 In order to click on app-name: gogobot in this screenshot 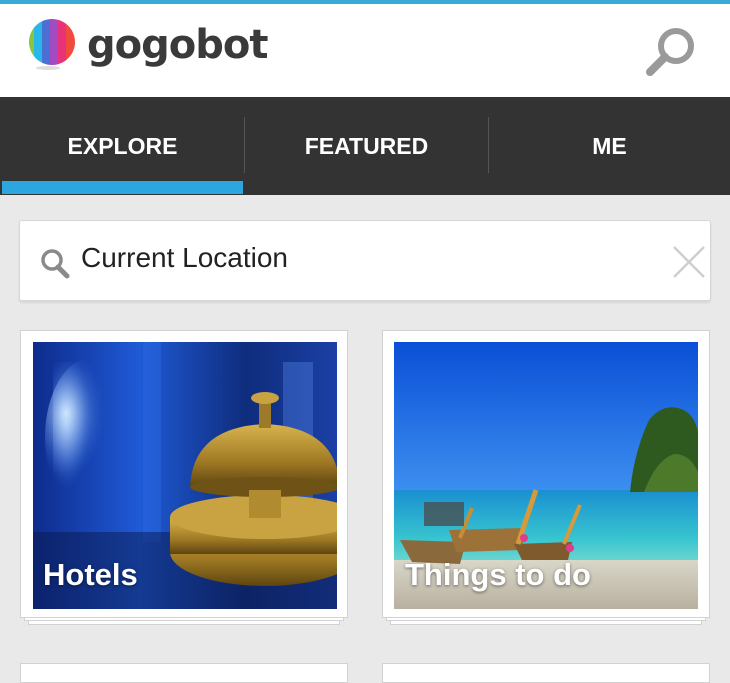, I will do `click(177, 45)`.